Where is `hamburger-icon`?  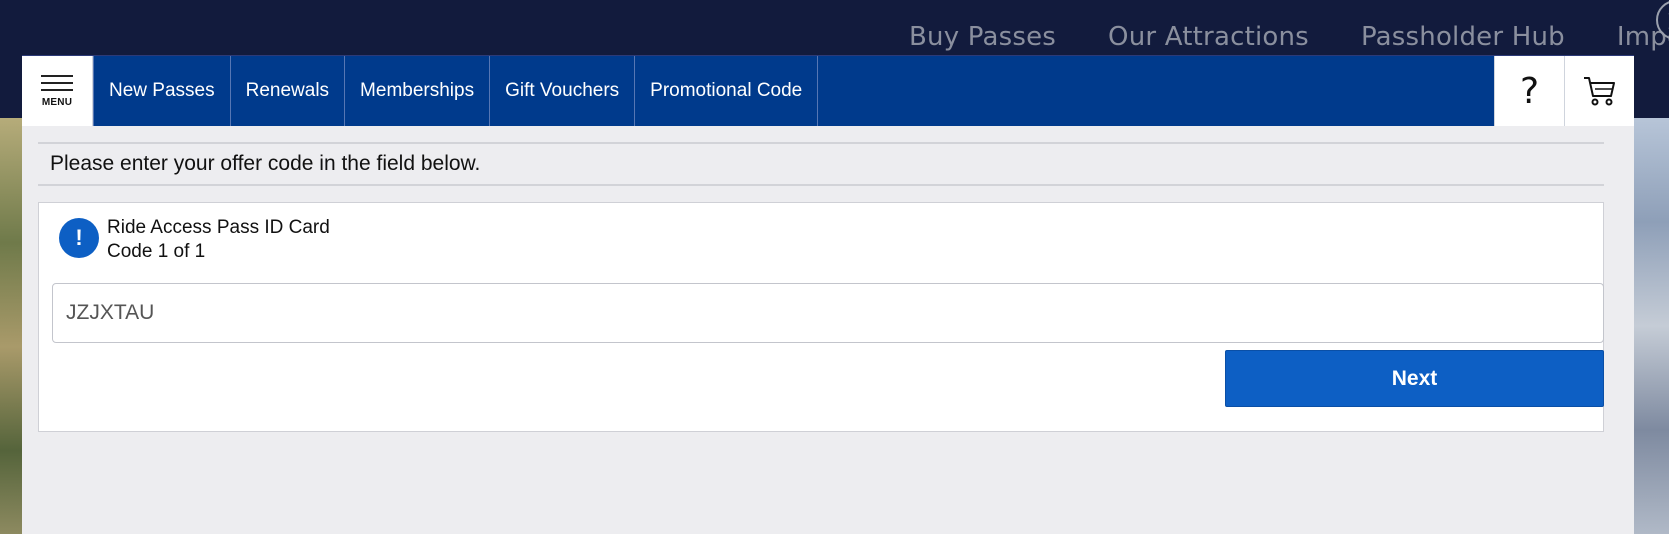
hamburger-icon is located at coordinates (57, 82).